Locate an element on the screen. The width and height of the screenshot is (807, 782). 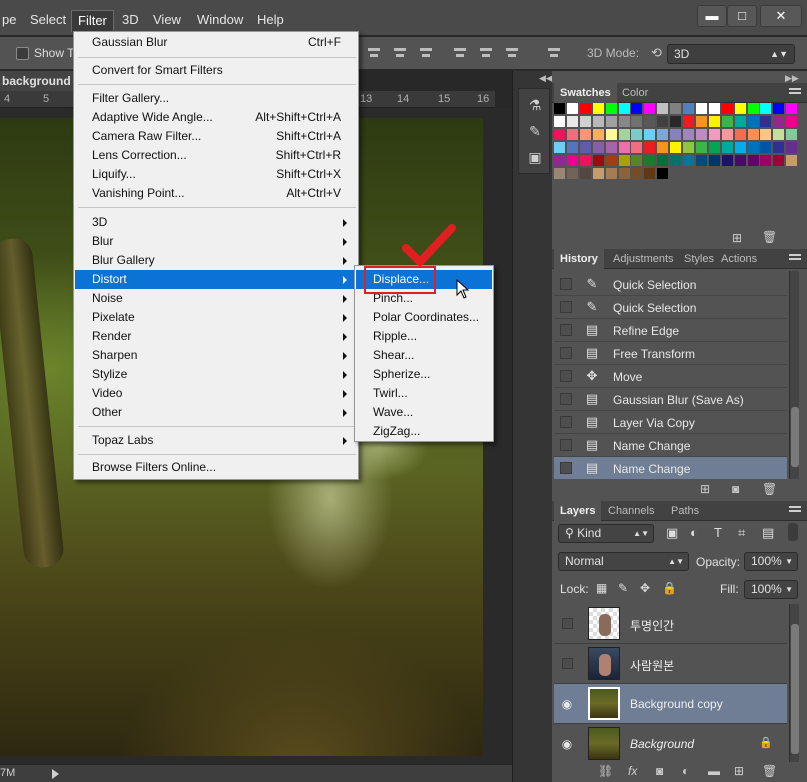
history-scrollbar is located at coordinates (794, 375).